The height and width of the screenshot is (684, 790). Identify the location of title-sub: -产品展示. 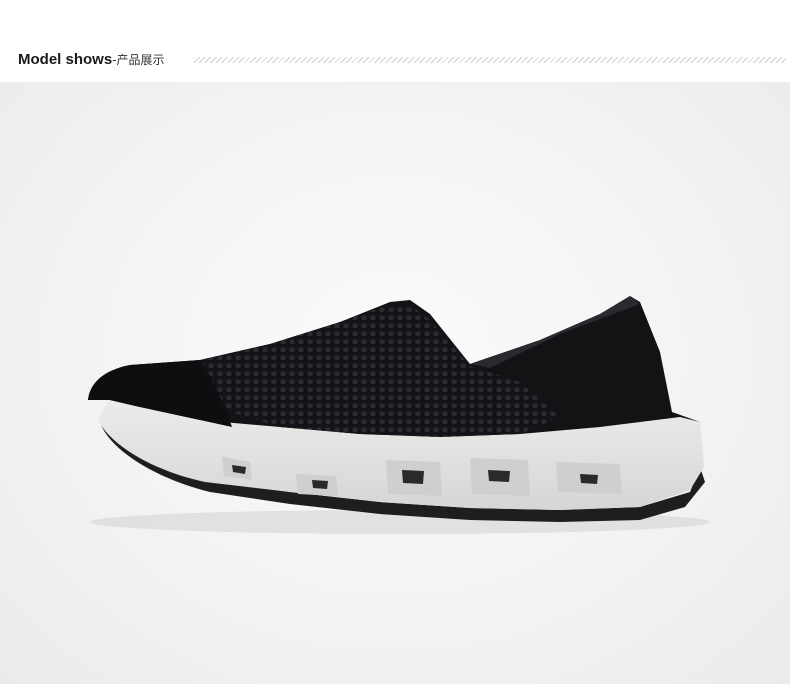
(138, 60).